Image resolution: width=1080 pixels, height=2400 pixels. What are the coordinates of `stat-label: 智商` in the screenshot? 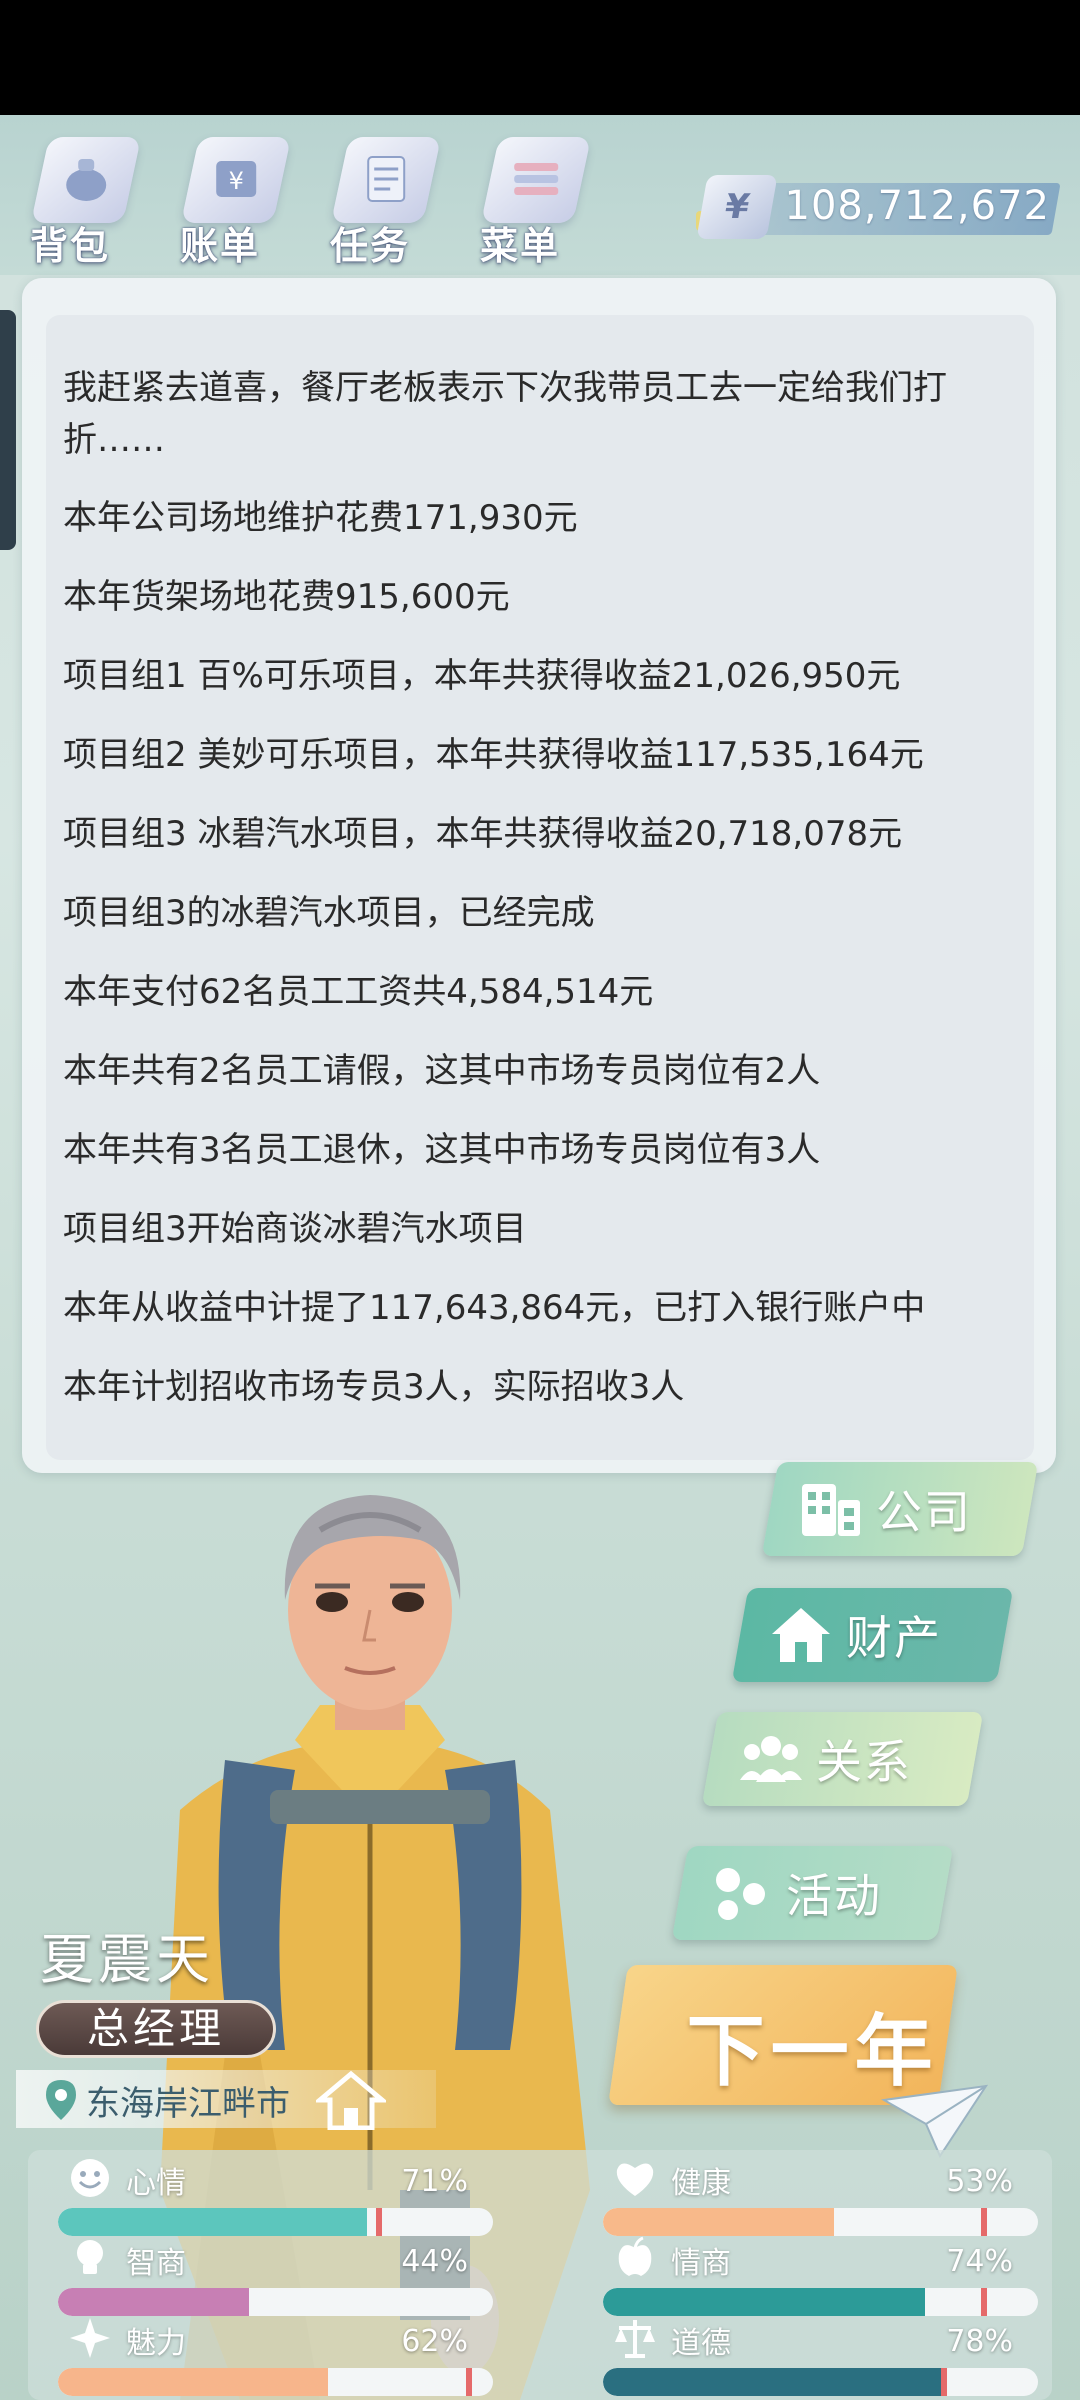 It's located at (156, 2263).